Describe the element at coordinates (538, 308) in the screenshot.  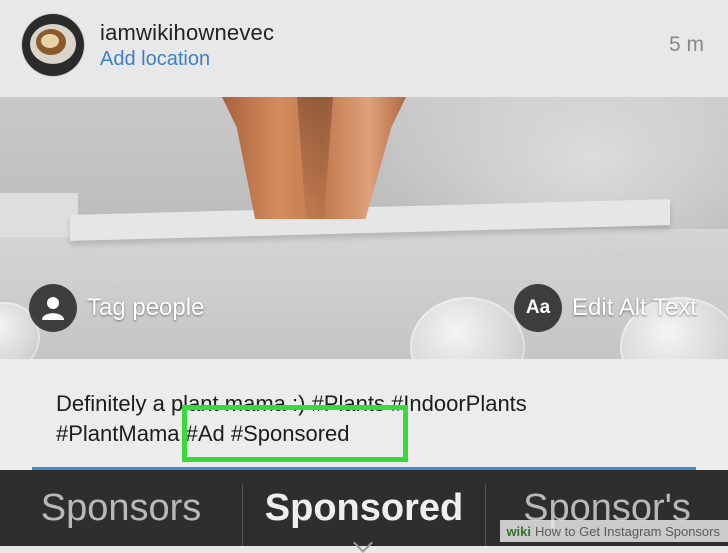
I see `text-aa-icon: Aa` at that location.